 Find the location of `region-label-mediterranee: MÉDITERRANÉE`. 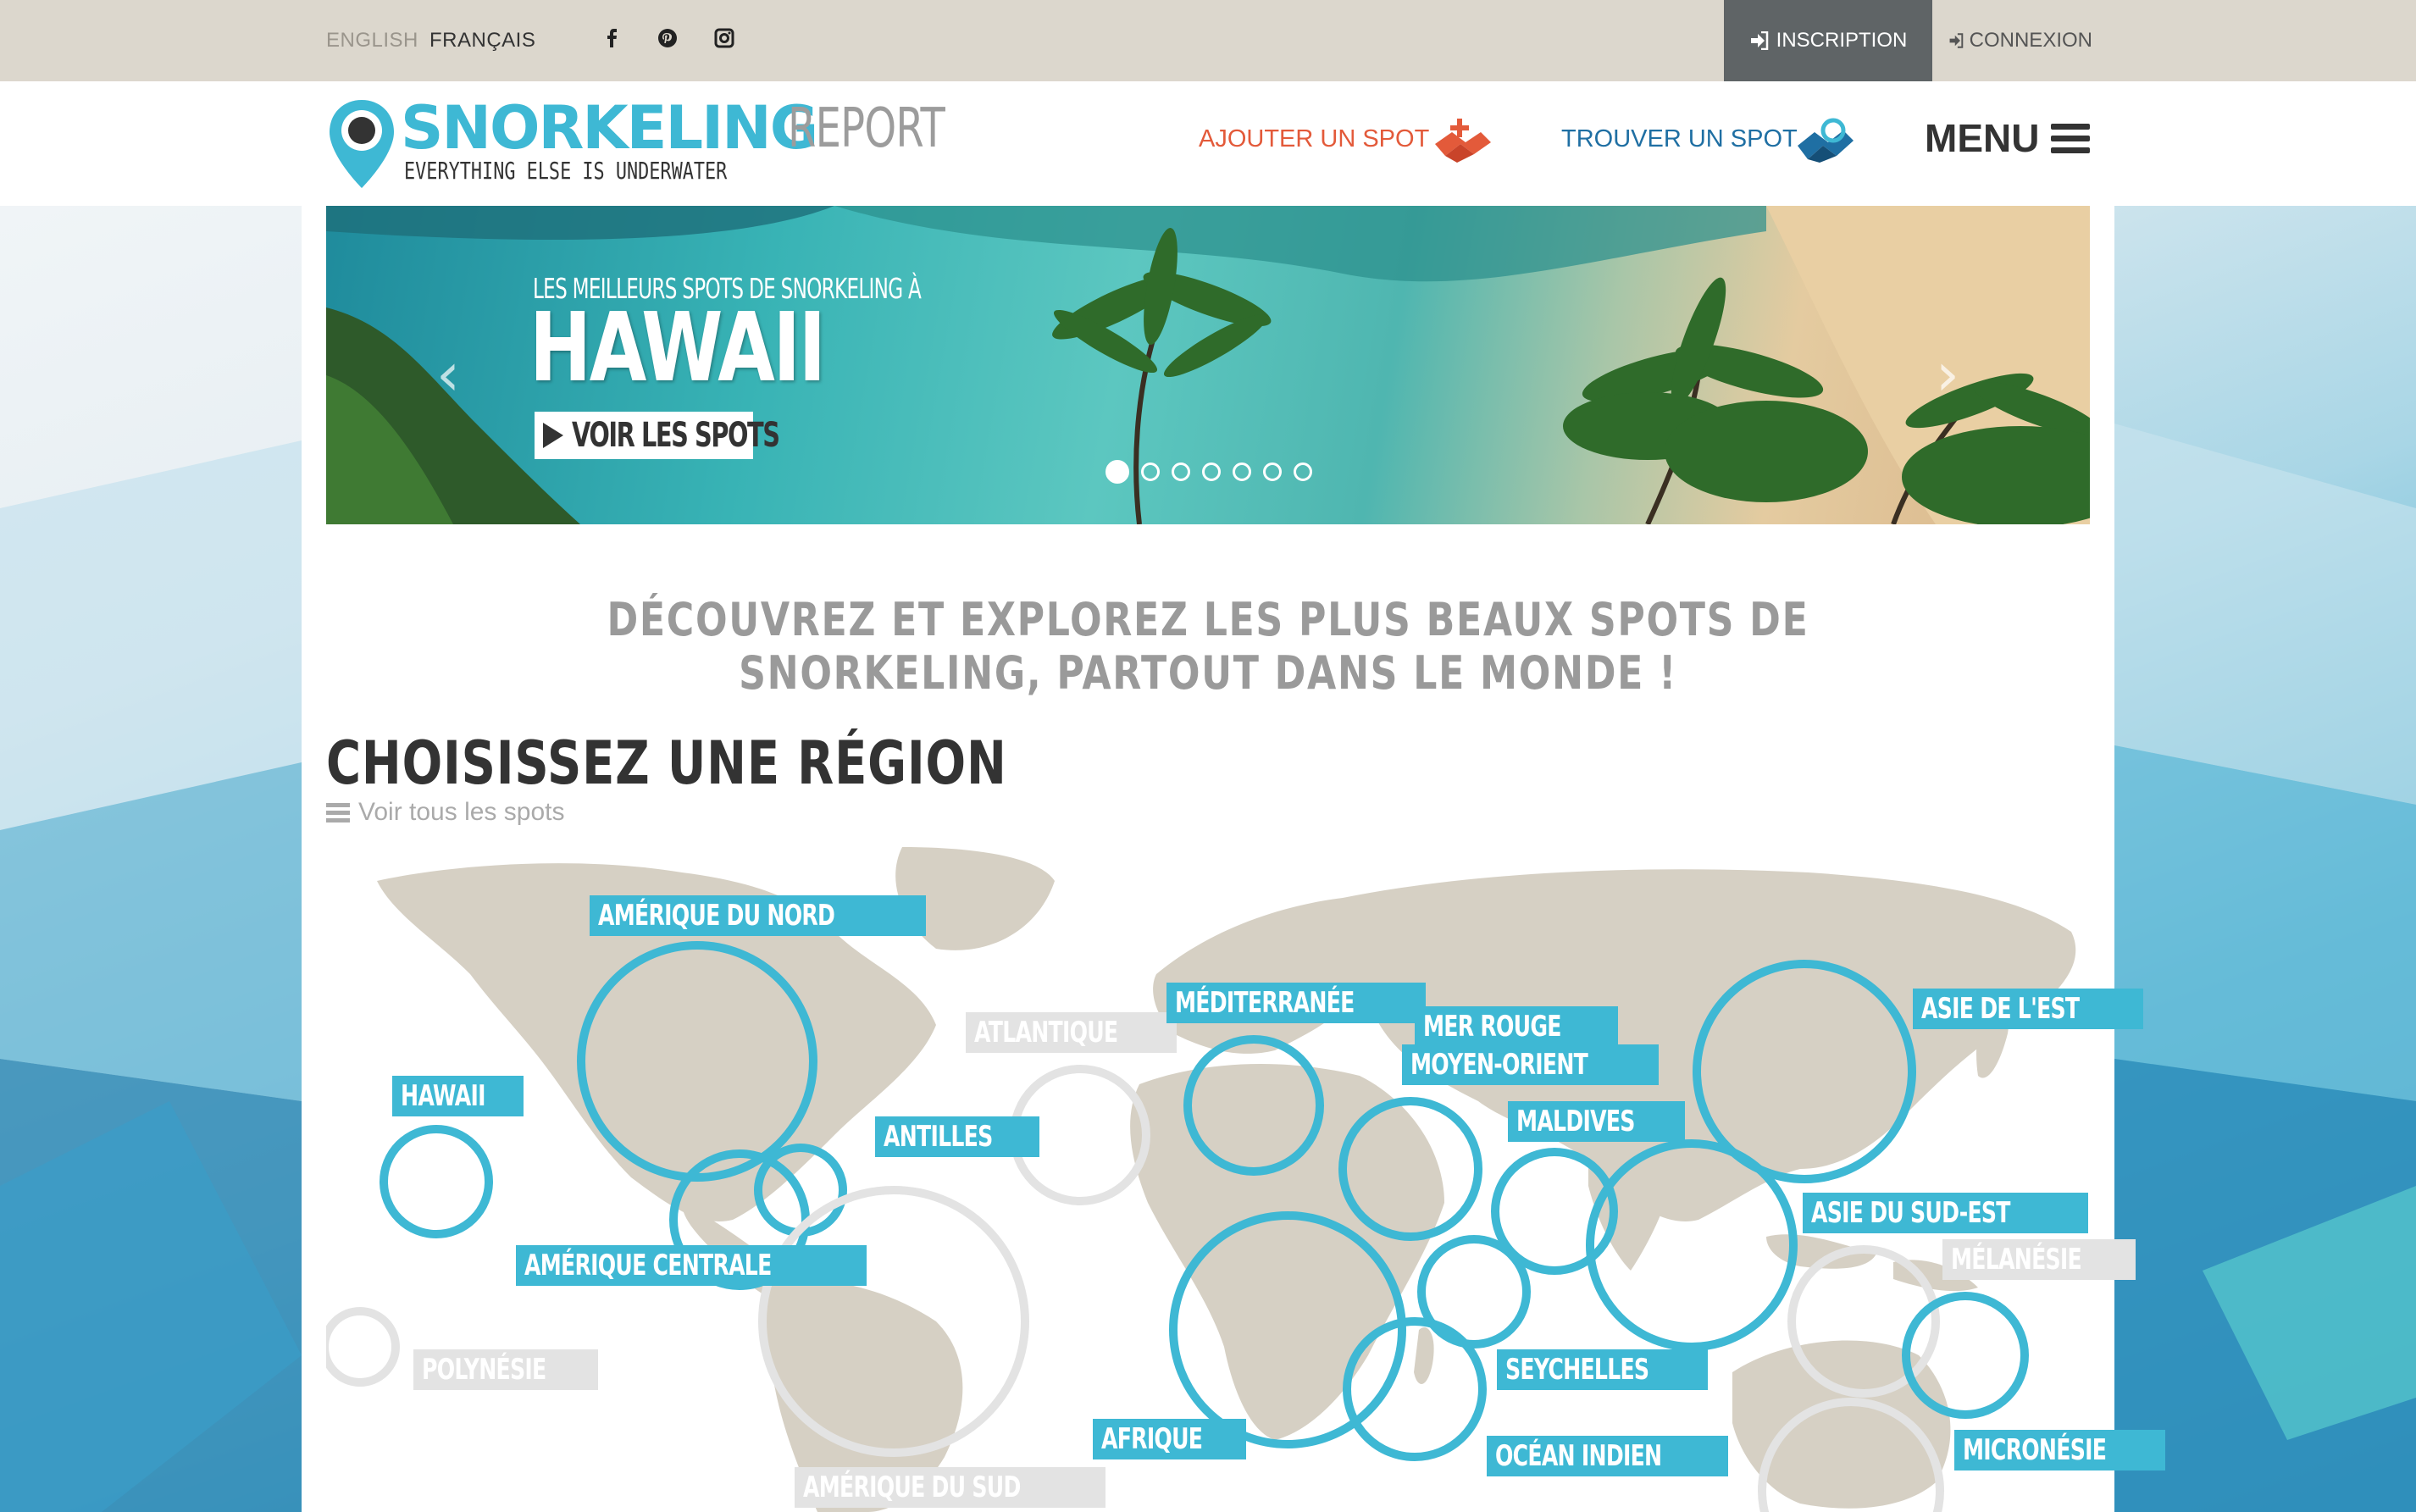

region-label-mediterranee: MÉDITERRANÉE is located at coordinates (1296, 1003).